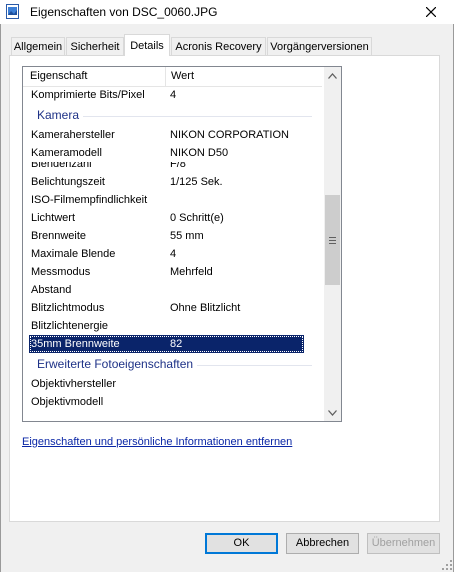 The image size is (454, 572). I want to click on column-header: Eigenschaft Wert, so click(172, 77).